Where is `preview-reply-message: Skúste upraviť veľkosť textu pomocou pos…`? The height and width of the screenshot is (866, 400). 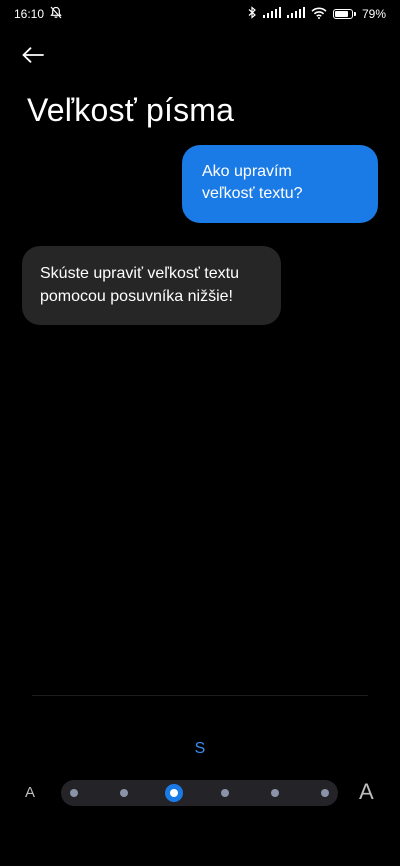 preview-reply-message: Skúste upraviť veľkosť textu pomocou pos… is located at coordinates (151, 285).